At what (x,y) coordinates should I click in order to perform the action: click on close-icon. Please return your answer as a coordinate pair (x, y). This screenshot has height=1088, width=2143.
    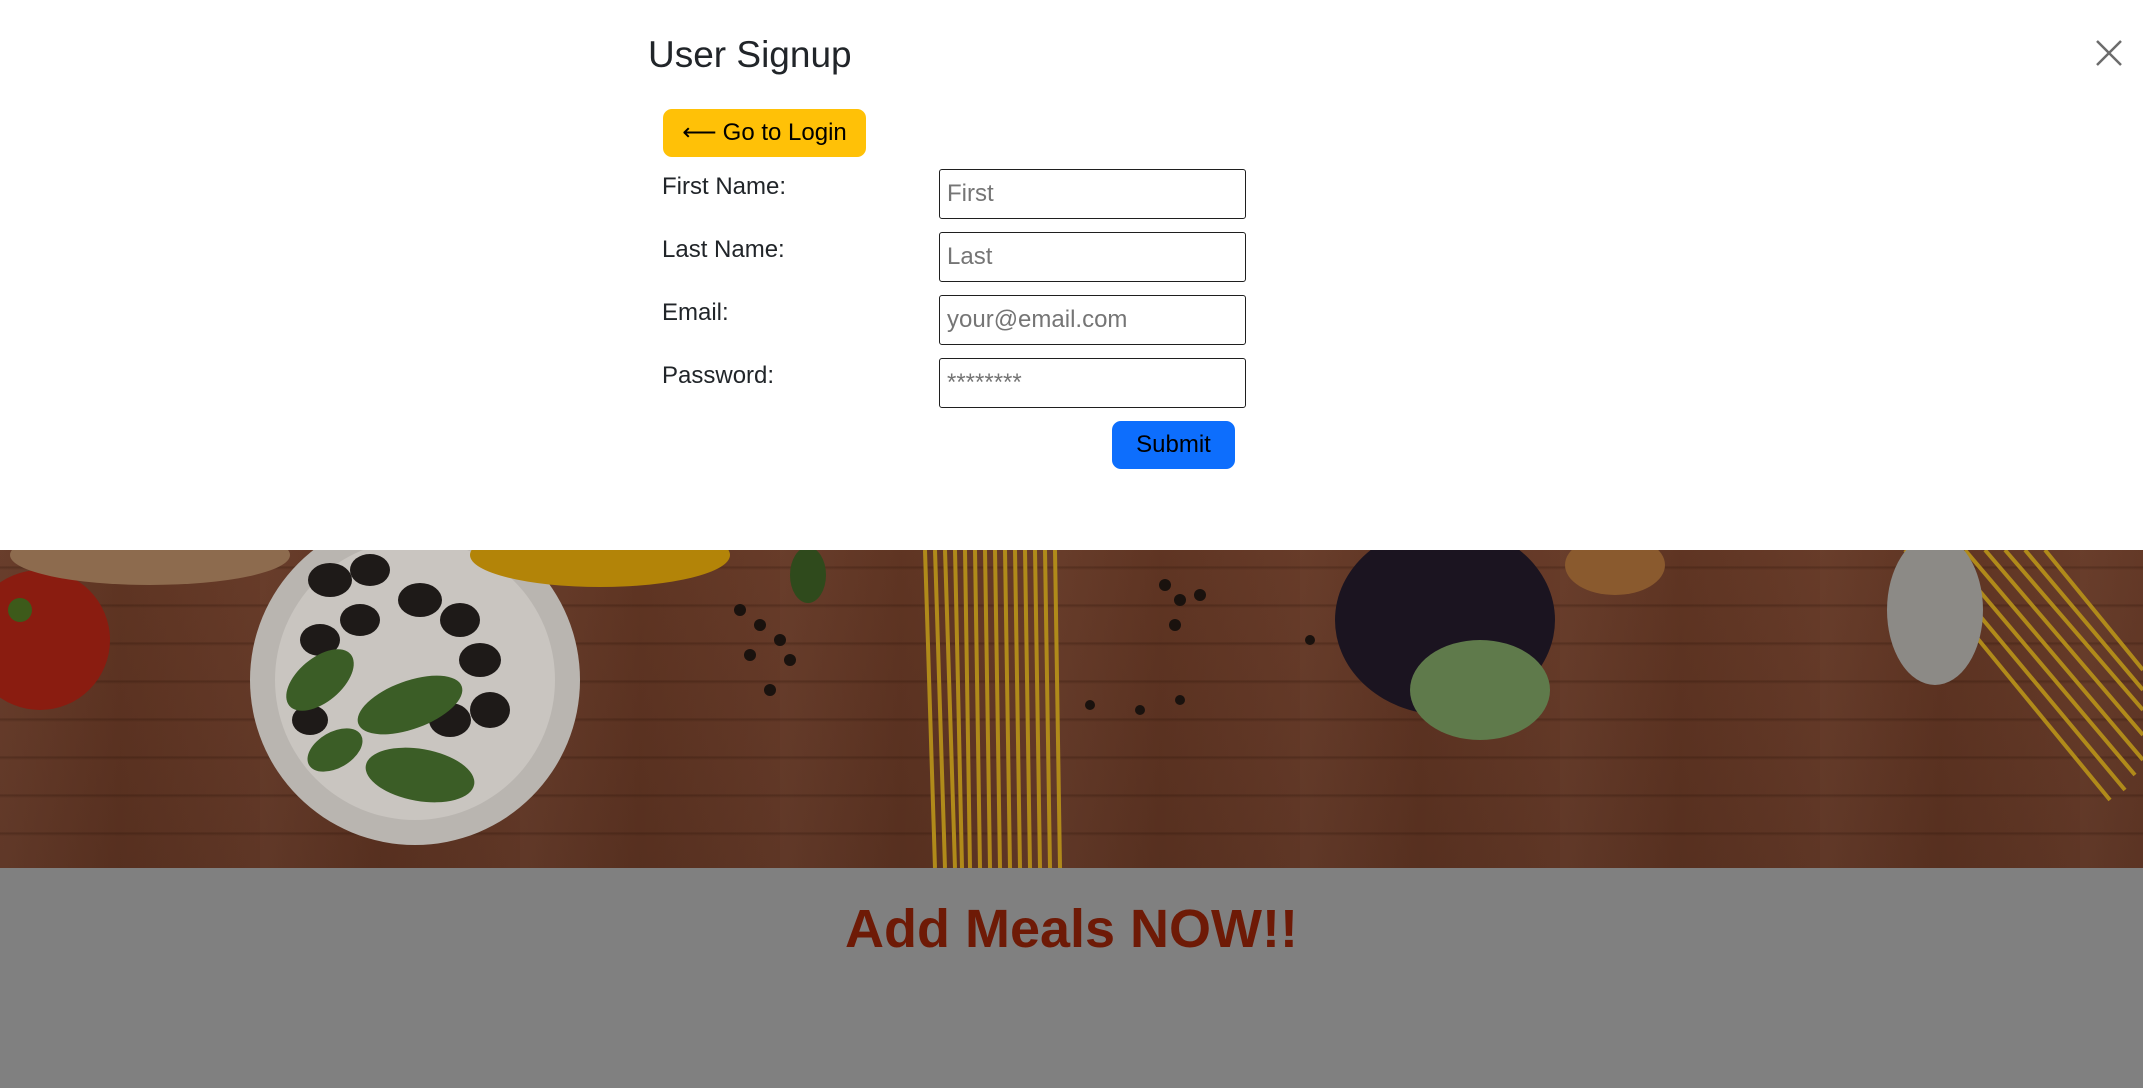
    Looking at the image, I should click on (2109, 53).